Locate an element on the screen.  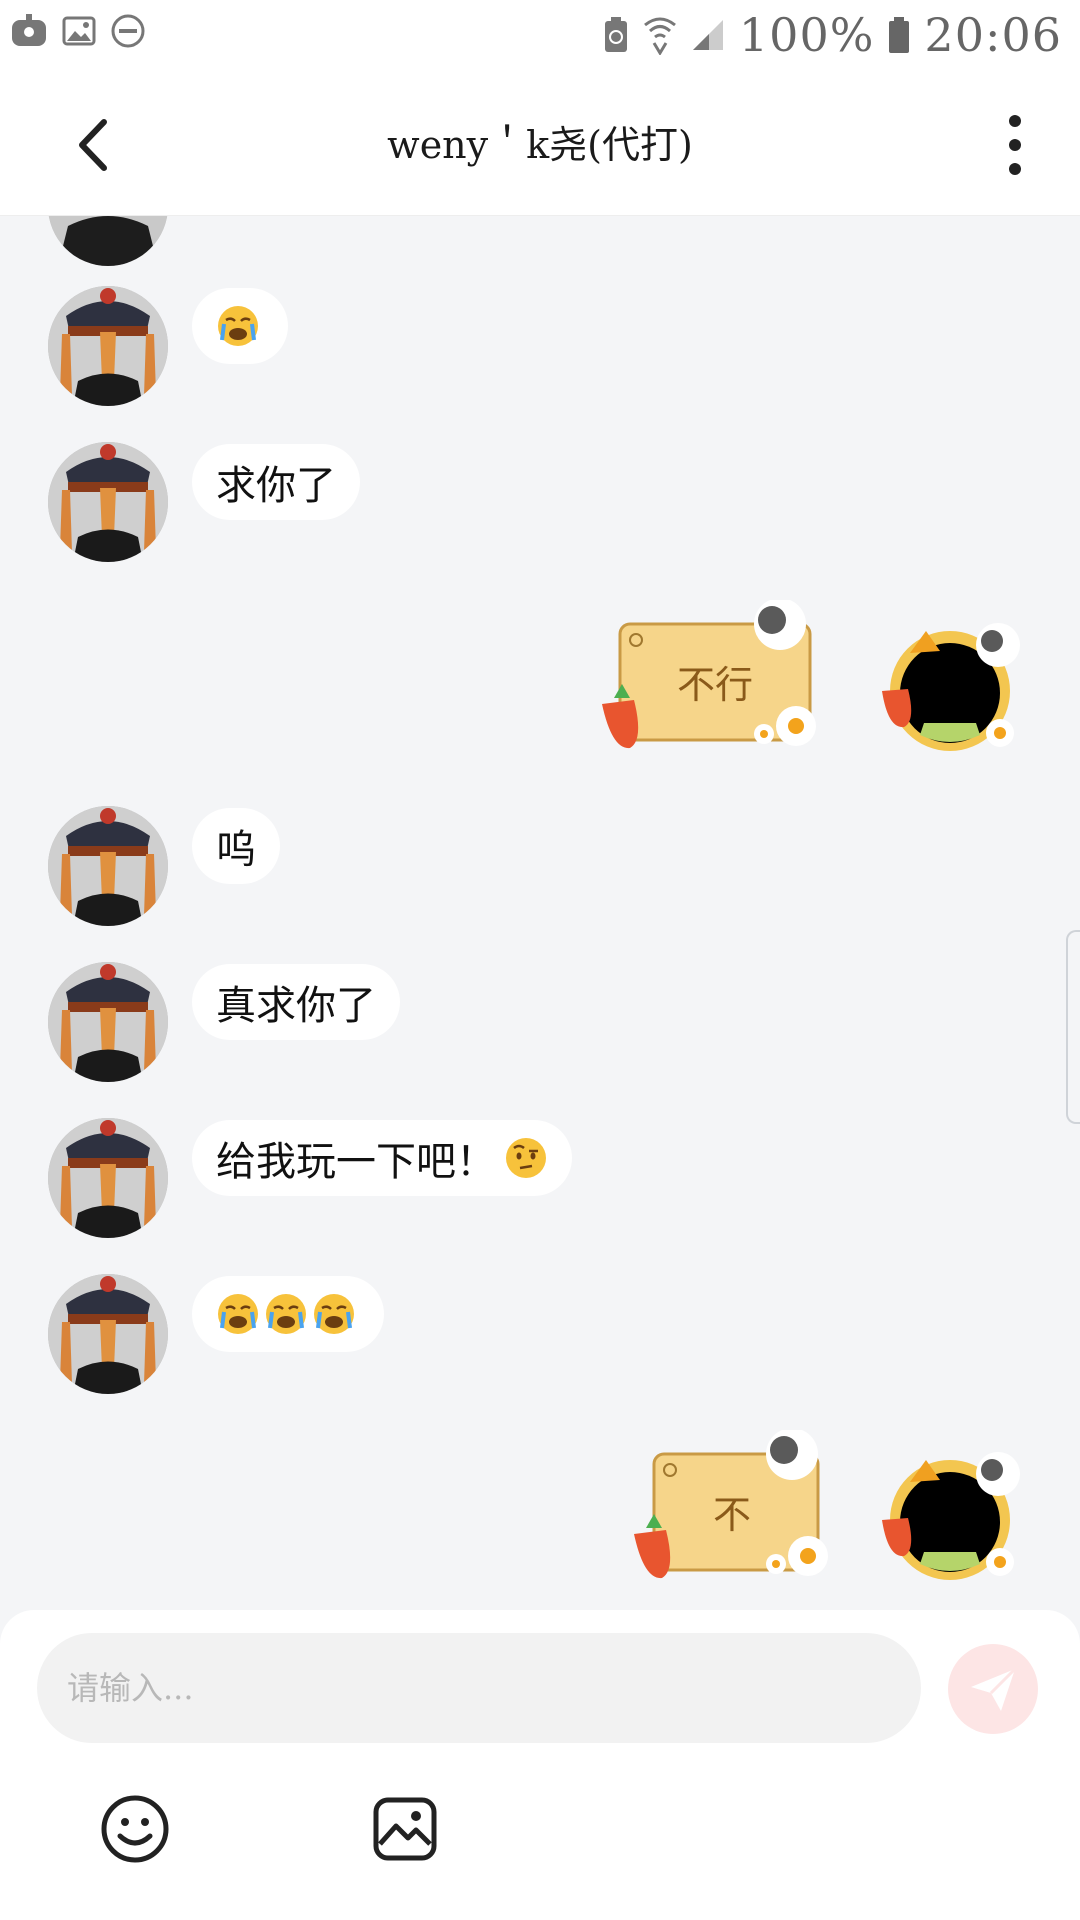
message-text: 呜 is located at coordinates (236, 850).